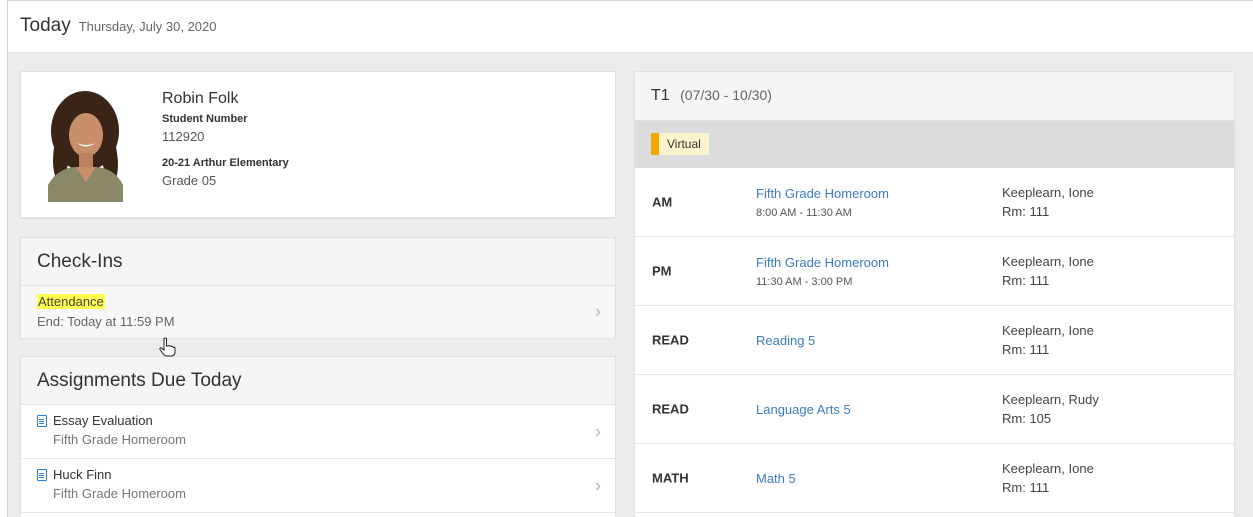 Image resolution: width=1253 pixels, height=517 pixels. I want to click on virtual-badge: Virtual, so click(680, 144).